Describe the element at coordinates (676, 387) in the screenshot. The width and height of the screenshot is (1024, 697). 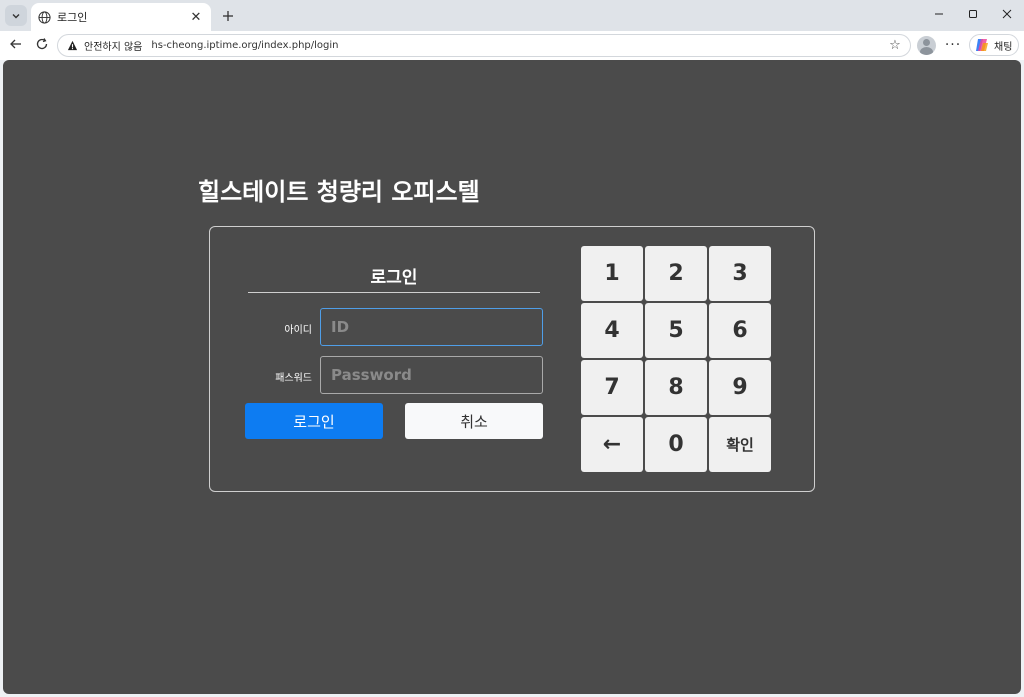
I see `keypad-key-8: 8` at that location.